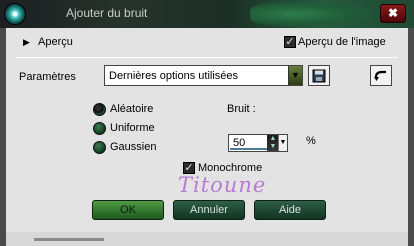  Describe the element at coordinates (393, 13) in the screenshot. I see `close-button: ✖` at that location.